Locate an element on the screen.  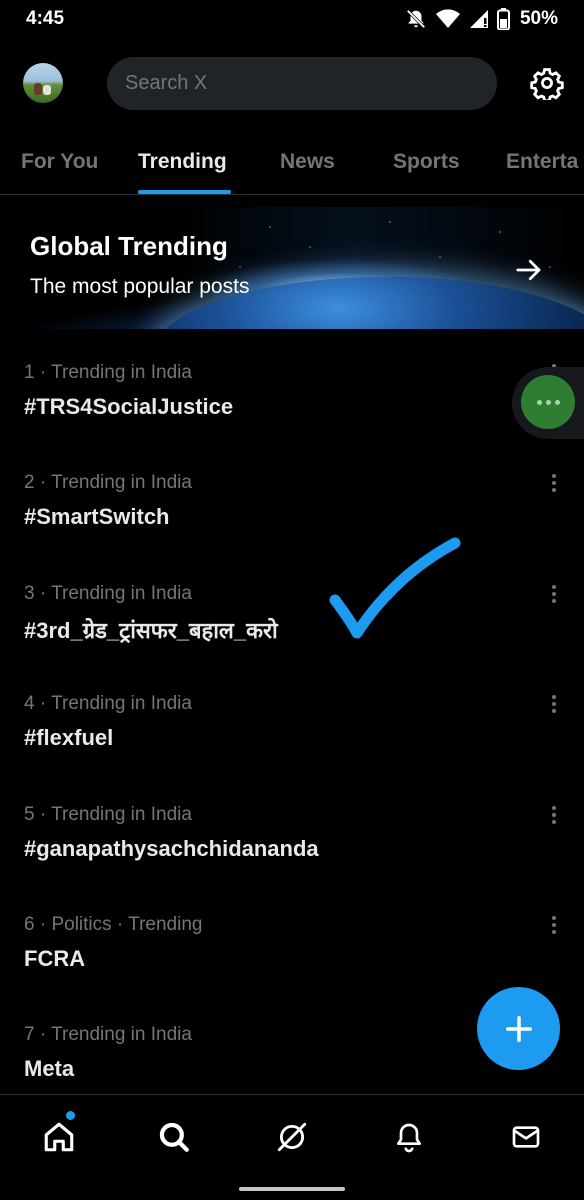
checkmark-annotation is located at coordinates (395, 588).